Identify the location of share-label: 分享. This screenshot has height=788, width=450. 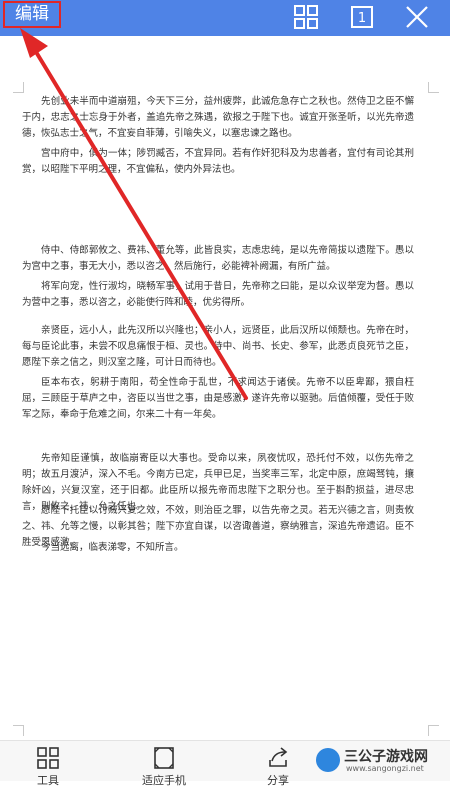
(278, 780).